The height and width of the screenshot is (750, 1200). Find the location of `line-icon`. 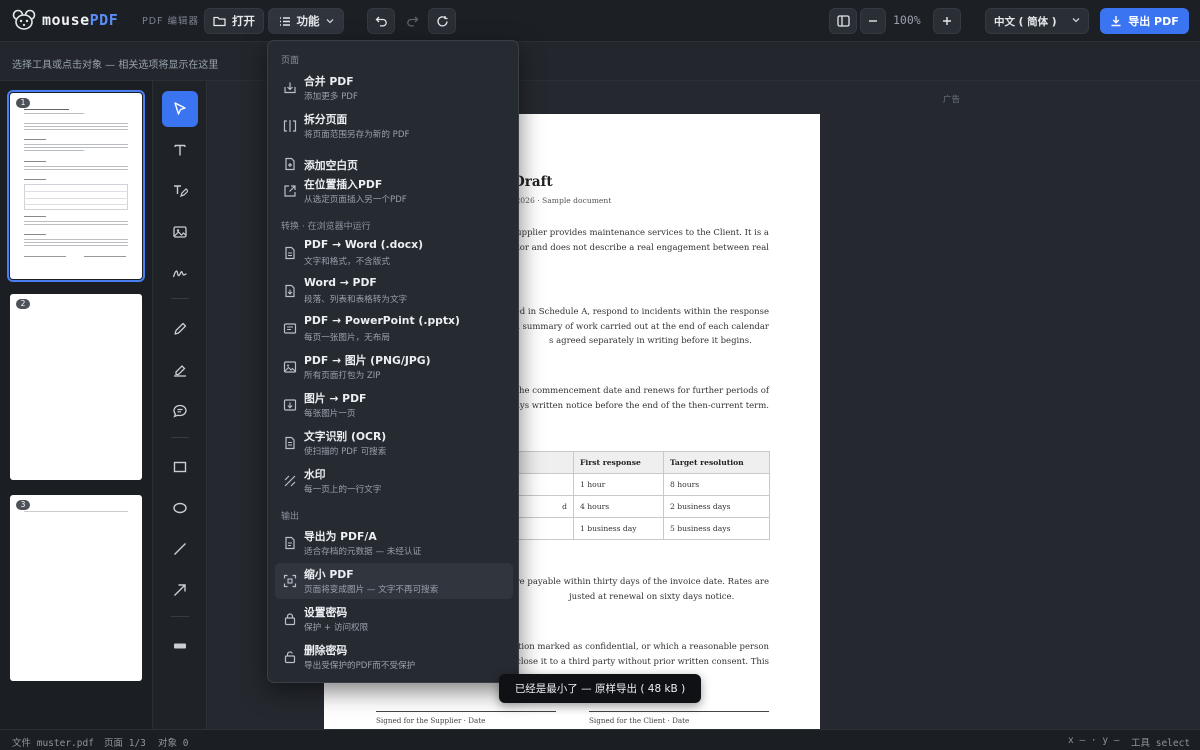

line-icon is located at coordinates (180, 549).